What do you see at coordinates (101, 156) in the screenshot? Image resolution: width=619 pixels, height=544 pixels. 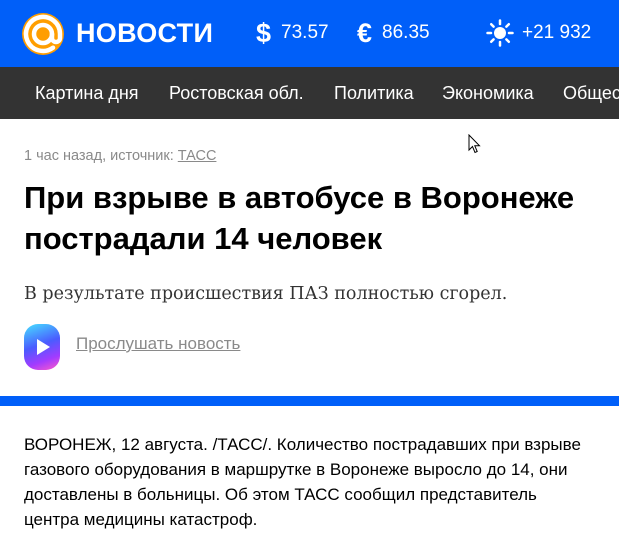 I see `article-time: 1 час назад, источник:` at bounding box center [101, 156].